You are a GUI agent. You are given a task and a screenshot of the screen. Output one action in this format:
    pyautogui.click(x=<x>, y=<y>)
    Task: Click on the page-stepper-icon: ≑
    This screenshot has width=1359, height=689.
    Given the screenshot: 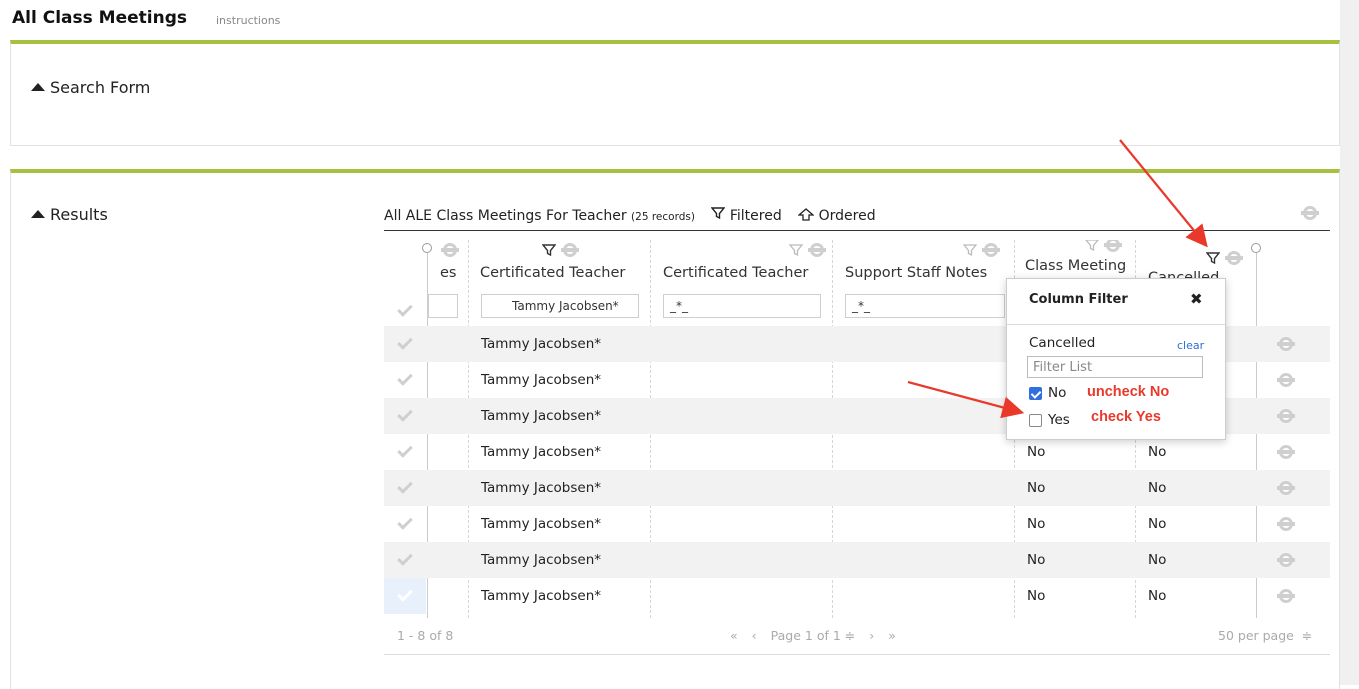 What is the action you would take?
    pyautogui.click(x=850, y=635)
    